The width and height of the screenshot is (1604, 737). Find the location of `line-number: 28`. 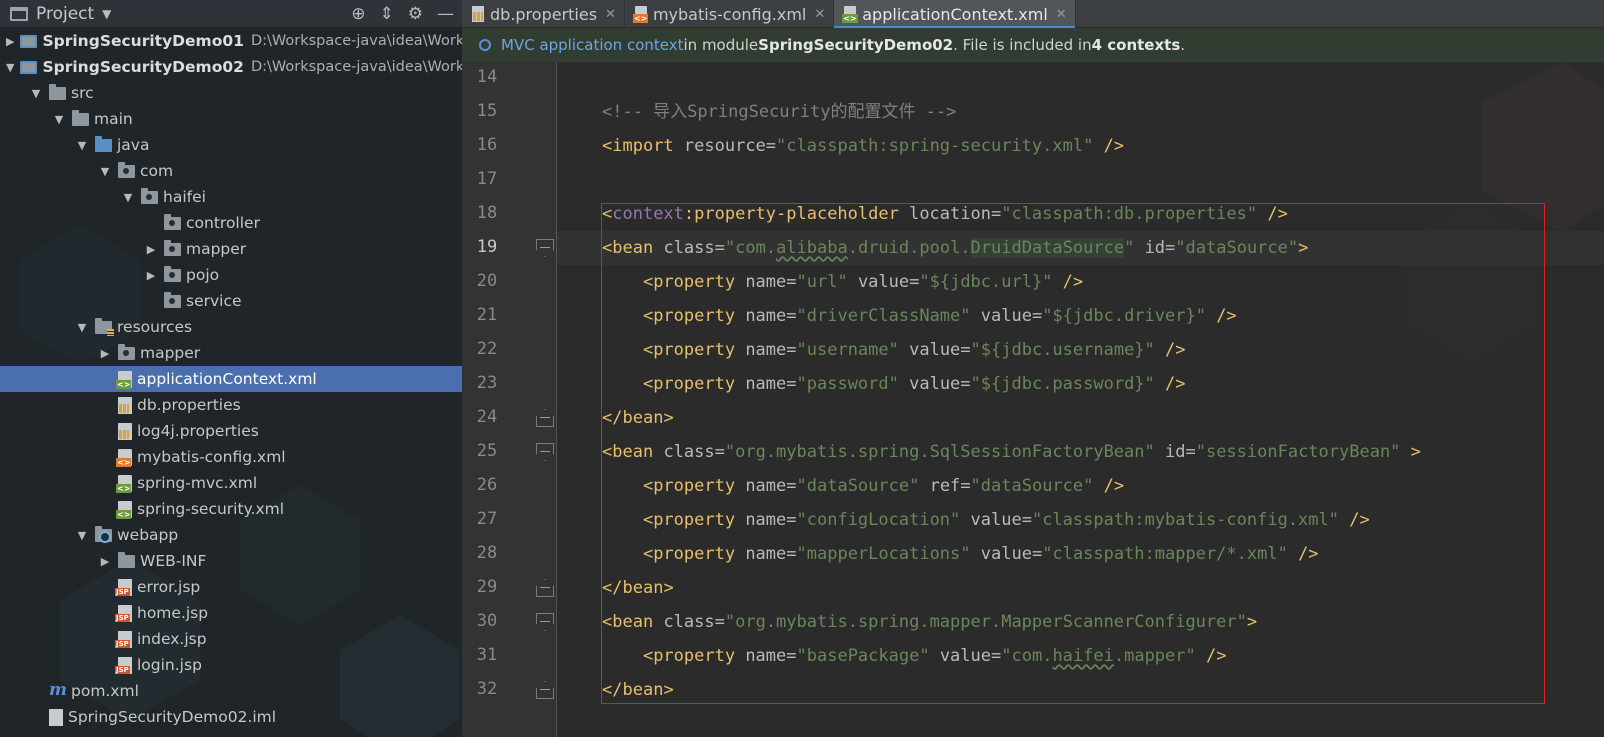

line-number: 28 is located at coordinates (487, 553).